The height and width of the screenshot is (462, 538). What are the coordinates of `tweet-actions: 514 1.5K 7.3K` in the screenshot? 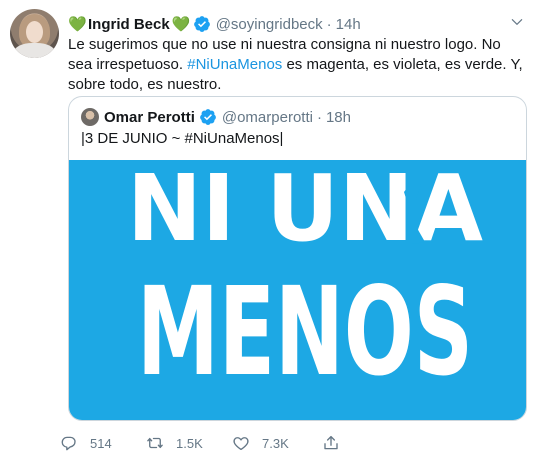 It's located at (210, 443).